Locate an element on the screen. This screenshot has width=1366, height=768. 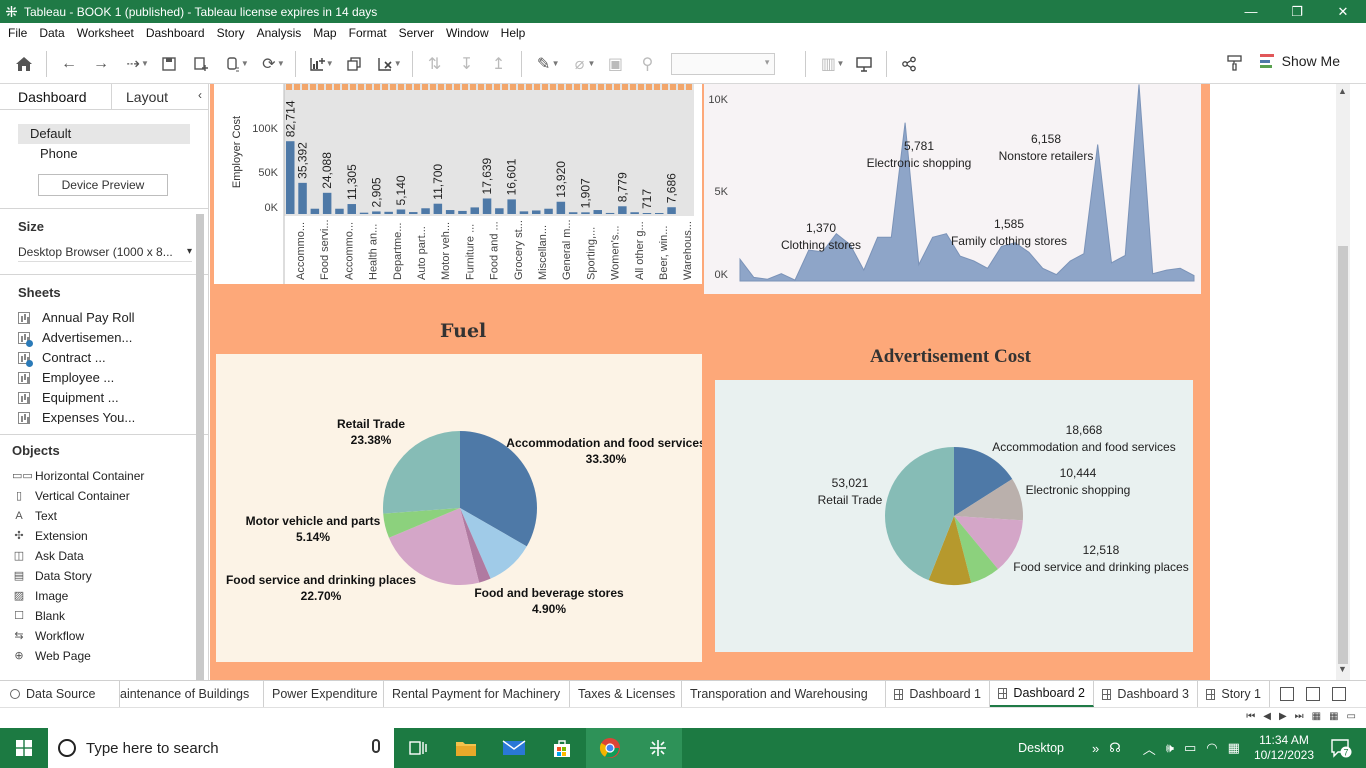
battery-icon: ▭ is located at coordinates (1190, 748).